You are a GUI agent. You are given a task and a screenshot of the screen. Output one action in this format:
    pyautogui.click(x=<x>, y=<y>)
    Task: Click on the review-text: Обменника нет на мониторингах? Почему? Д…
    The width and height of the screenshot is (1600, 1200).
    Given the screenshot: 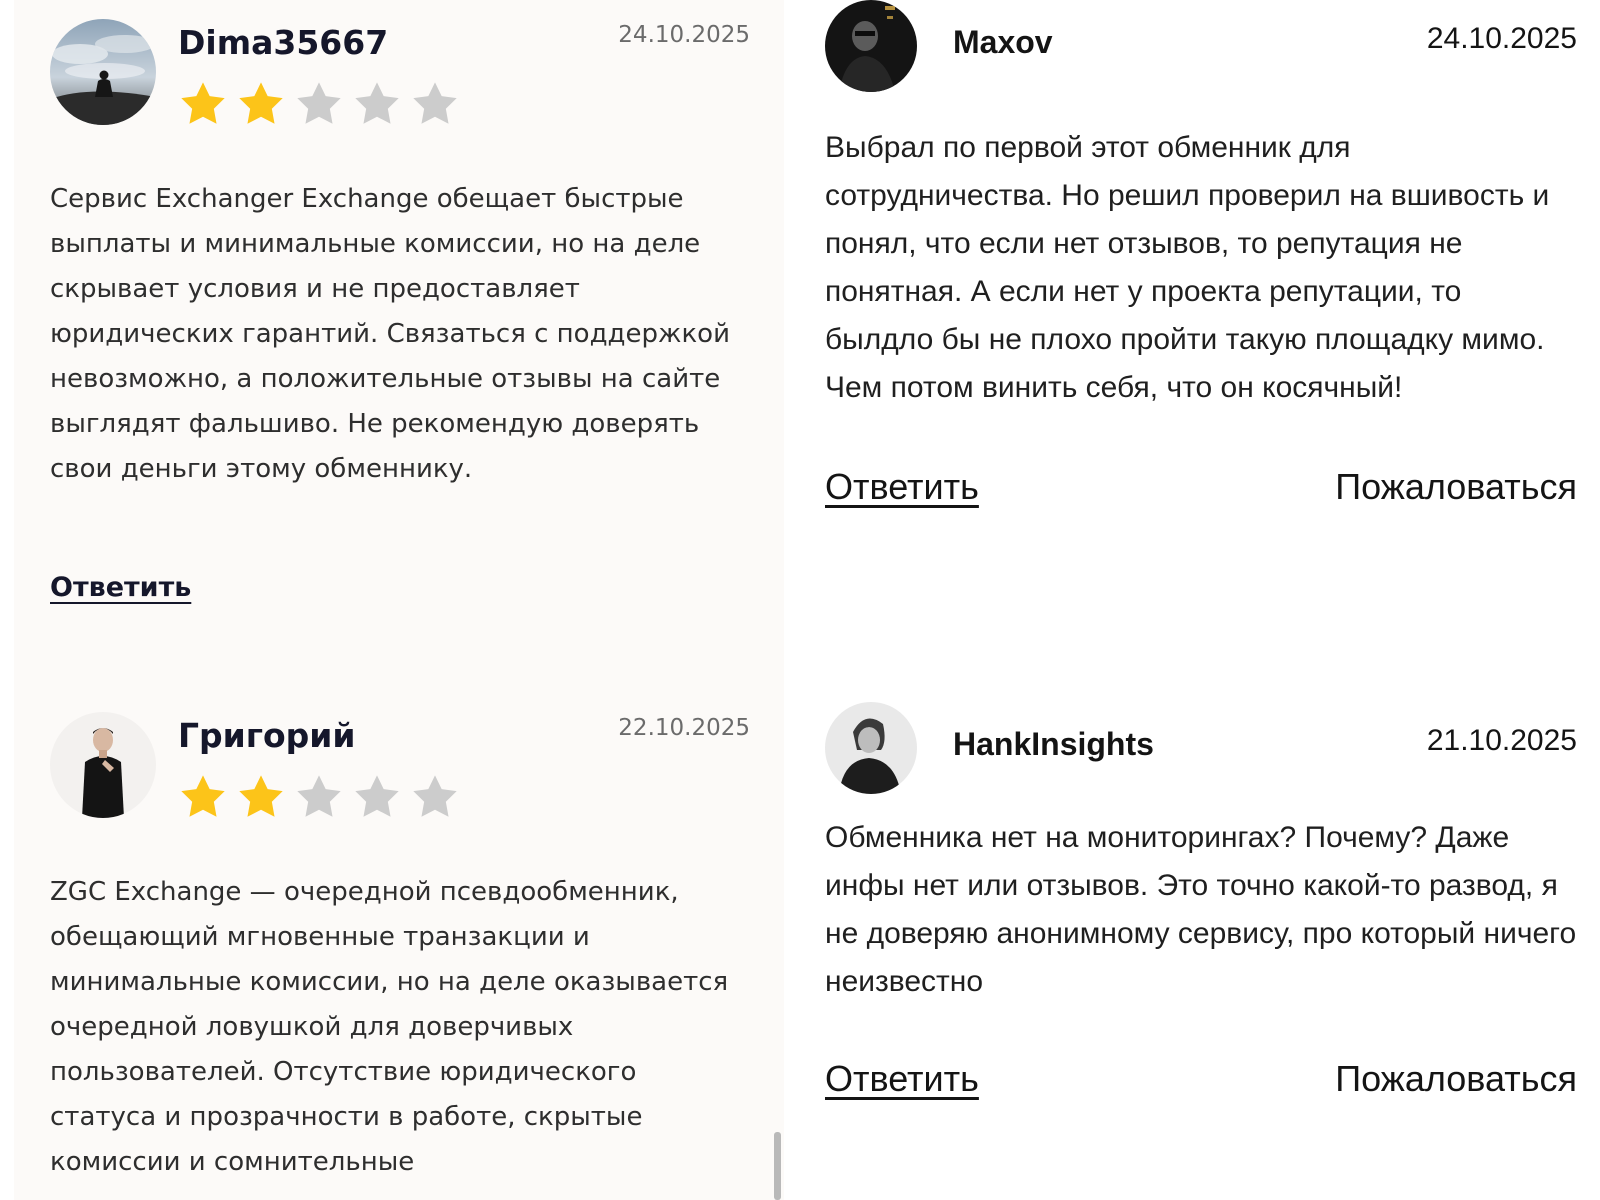 What is the action you would take?
    pyautogui.click(x=1201, y=909)
    